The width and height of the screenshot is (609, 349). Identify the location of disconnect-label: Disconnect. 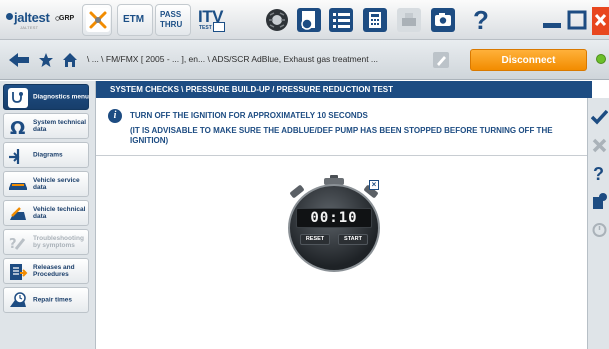
(528, 60).